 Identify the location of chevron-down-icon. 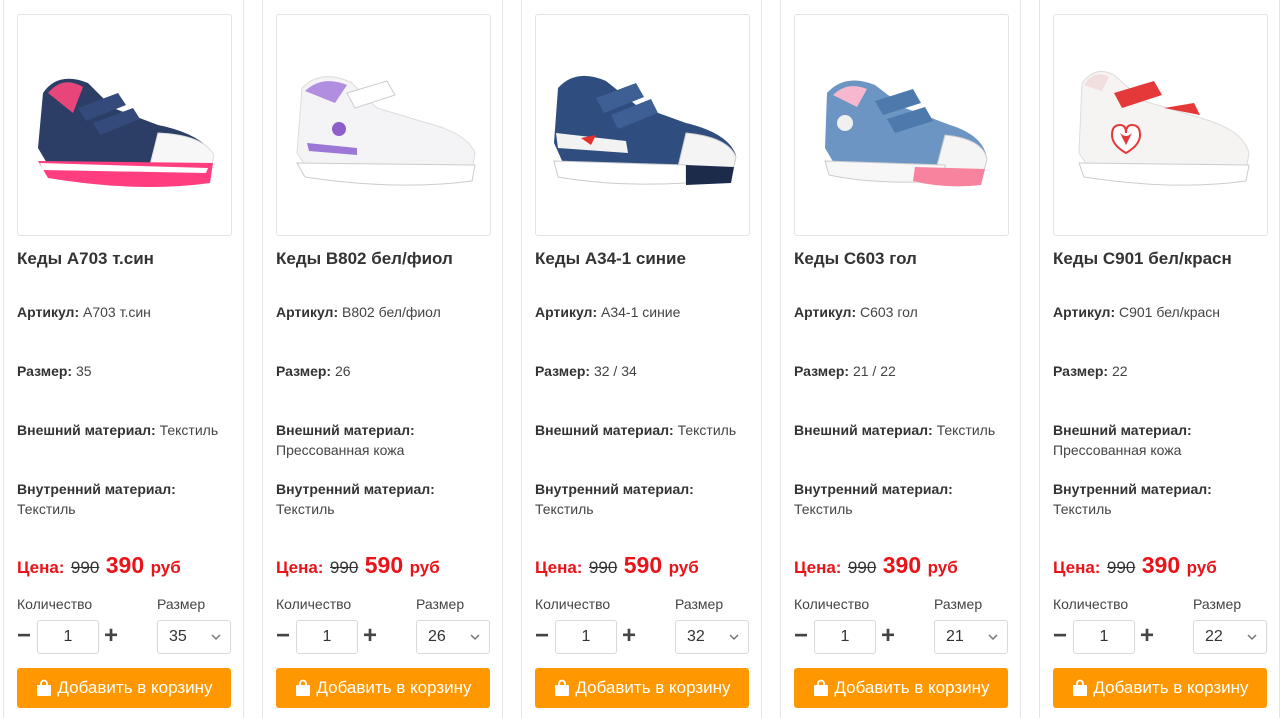
(216, 637).